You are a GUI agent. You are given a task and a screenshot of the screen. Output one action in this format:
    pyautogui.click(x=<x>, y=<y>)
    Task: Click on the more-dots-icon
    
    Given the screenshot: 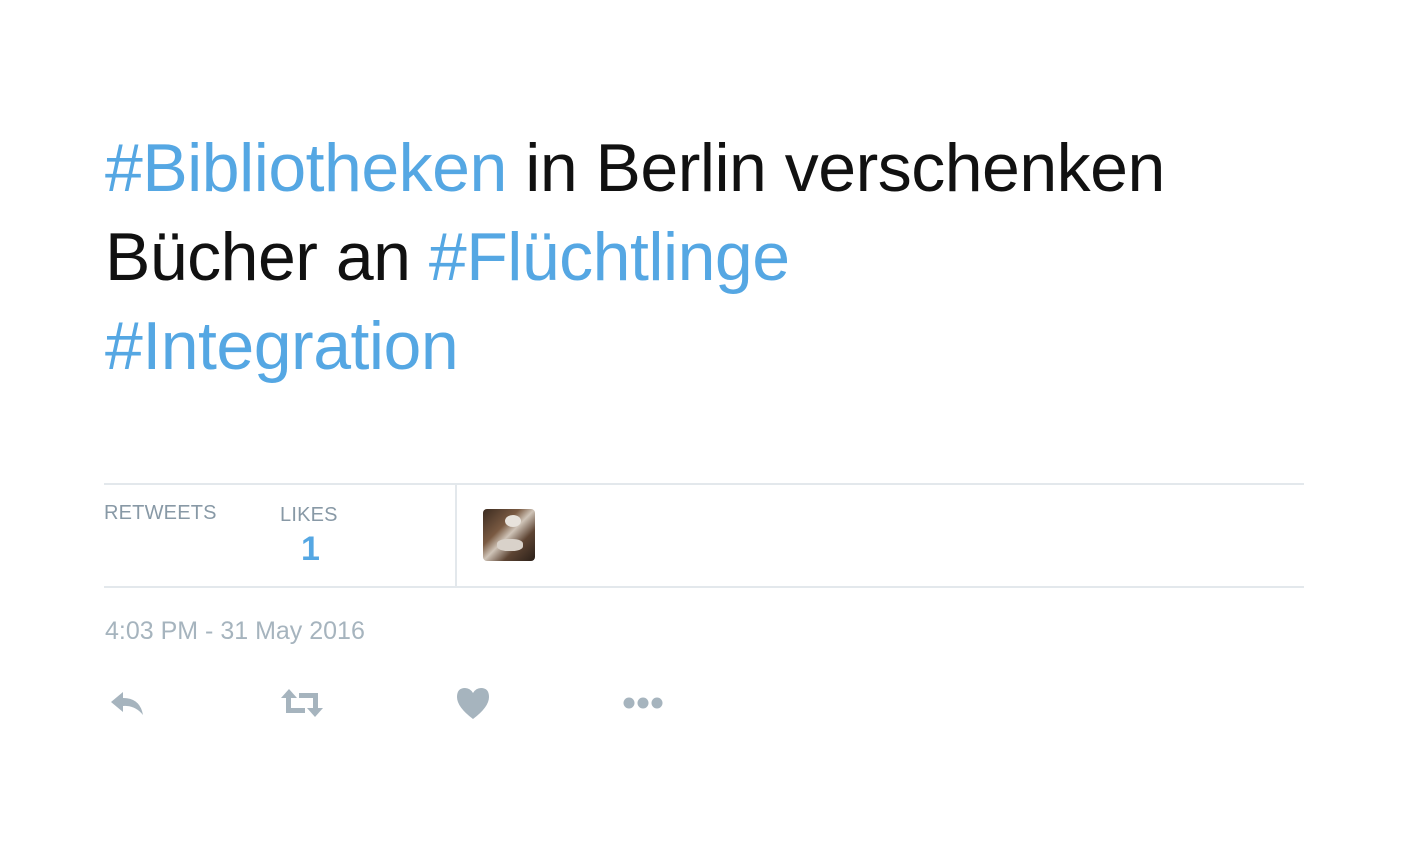 What is the action you would take?
    pyautogui.click(x=643, y=703)
    